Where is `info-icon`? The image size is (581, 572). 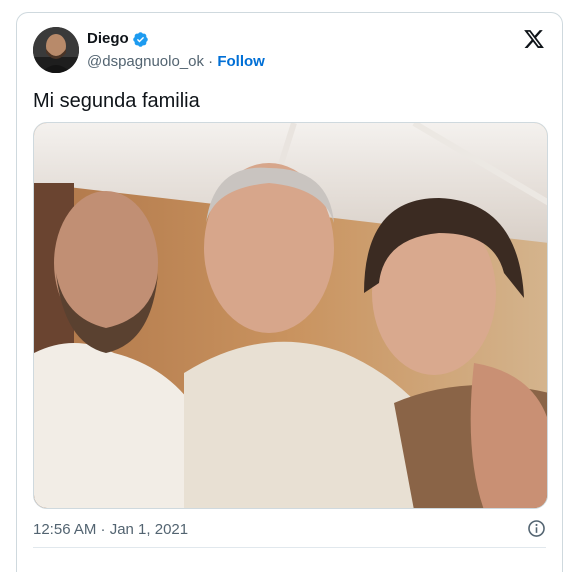
info-icon is located at coordinates (536, 528).